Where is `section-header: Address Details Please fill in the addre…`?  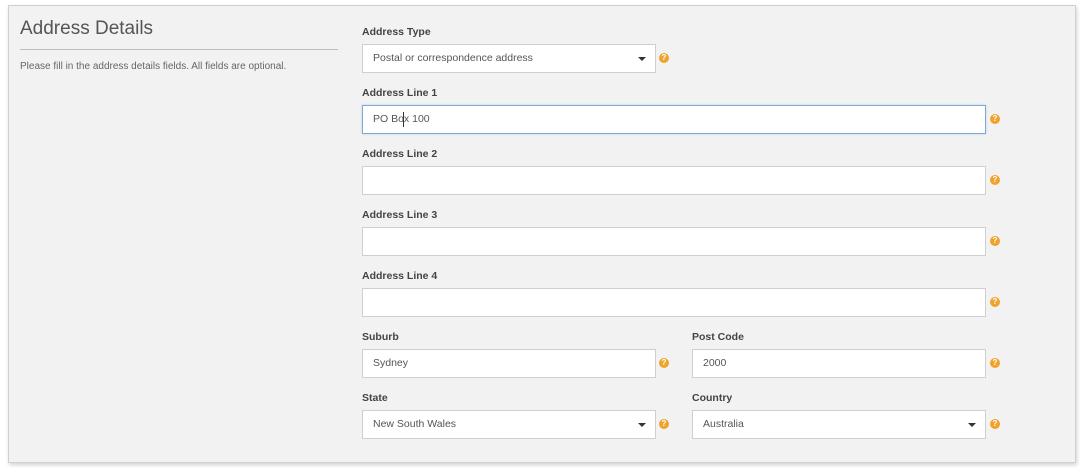
section-header: Address Details Please fill in the addre… is located at coordinates (179, 39).